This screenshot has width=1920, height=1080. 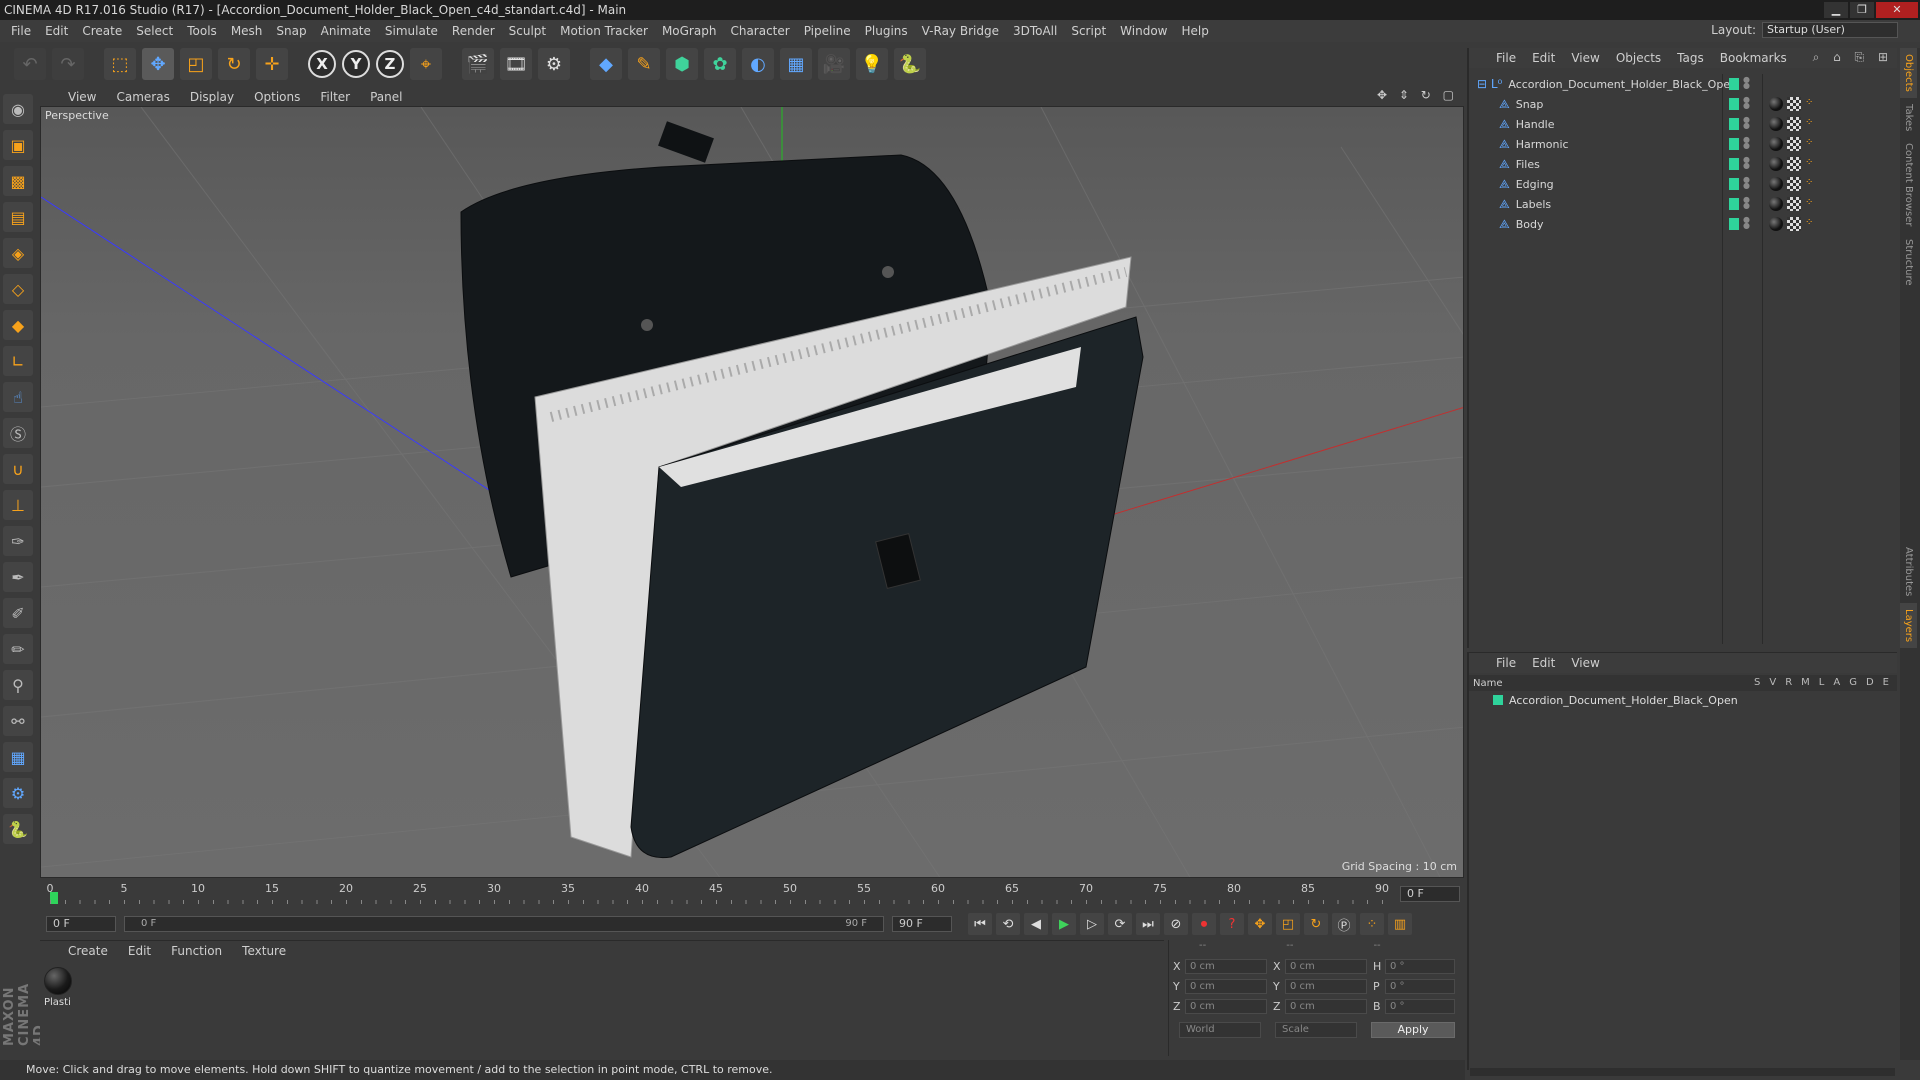 I want to click on next-frame-icon: ▷, so click(x=1092, y=924).